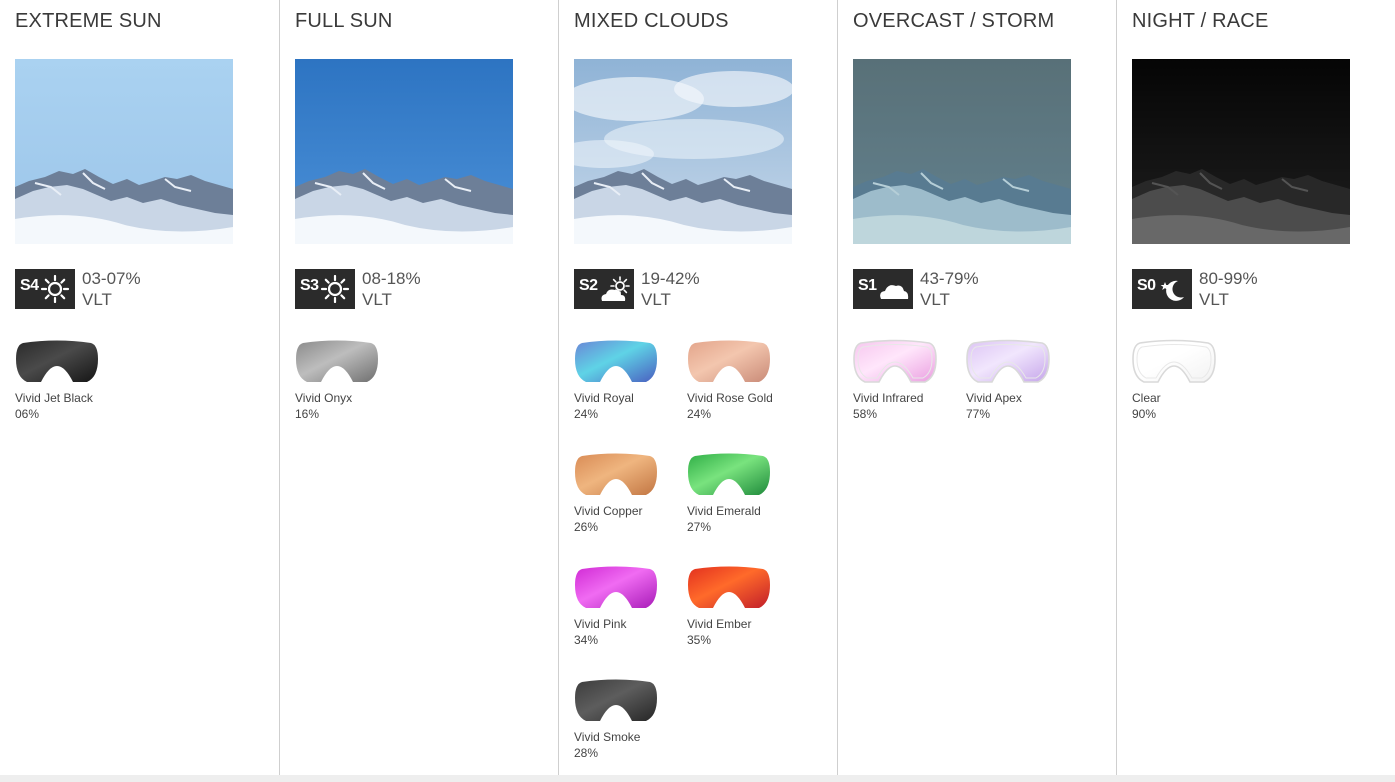  Describe the element at coordinates (586, 527) in the screenshot. I see `lens-vlt: 26%` at that location.